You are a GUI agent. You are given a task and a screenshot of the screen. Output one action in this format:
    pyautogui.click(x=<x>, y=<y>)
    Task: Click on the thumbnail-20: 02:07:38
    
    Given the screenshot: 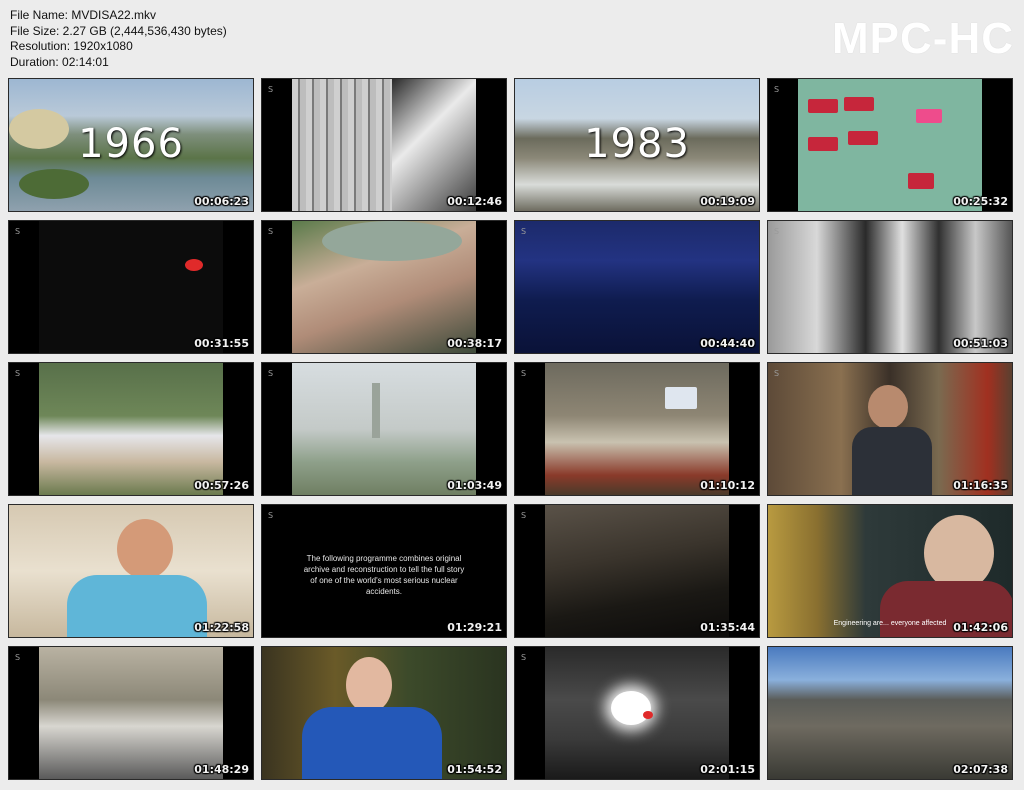 What is the action you would take?
    pyautogui.click(x=890, y=713)
    